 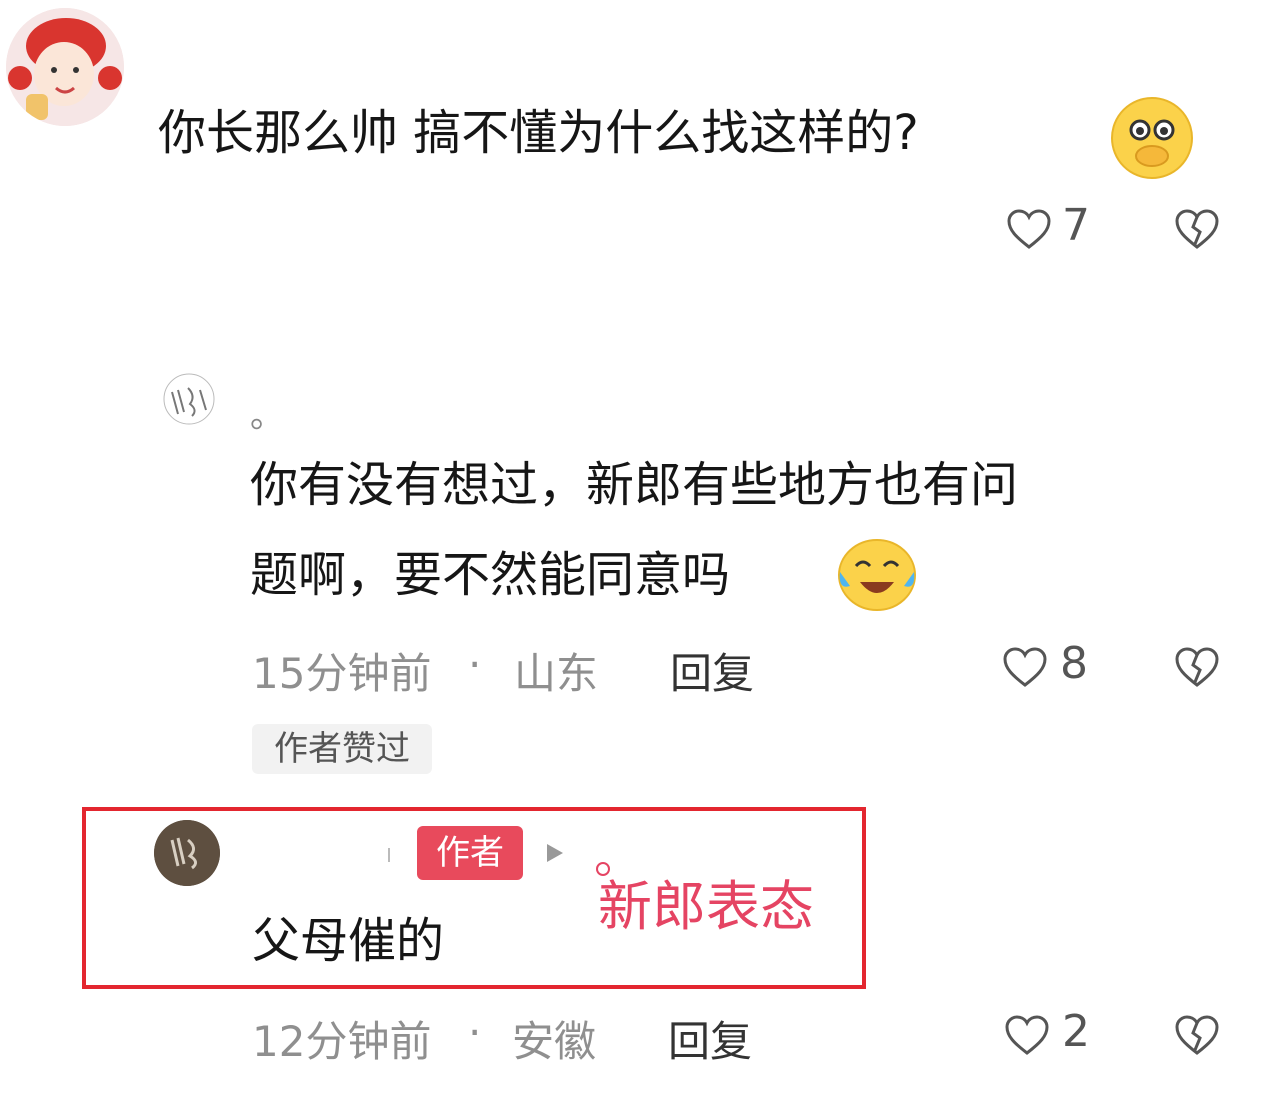 What do you see at coordinates (555, 853) in the screenshot?
I see `play-arrow-icon` at bounding box center [555, 853].